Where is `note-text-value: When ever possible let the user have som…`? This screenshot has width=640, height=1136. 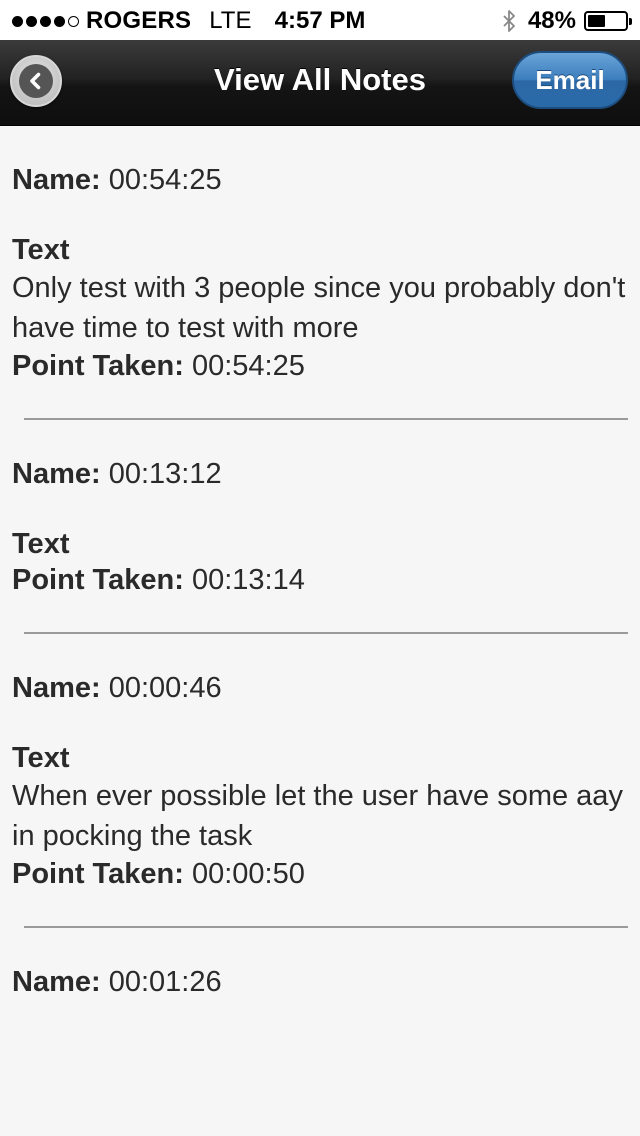
note-text-value: When ever possible let the user have som… is located at coordinates (317, 816).